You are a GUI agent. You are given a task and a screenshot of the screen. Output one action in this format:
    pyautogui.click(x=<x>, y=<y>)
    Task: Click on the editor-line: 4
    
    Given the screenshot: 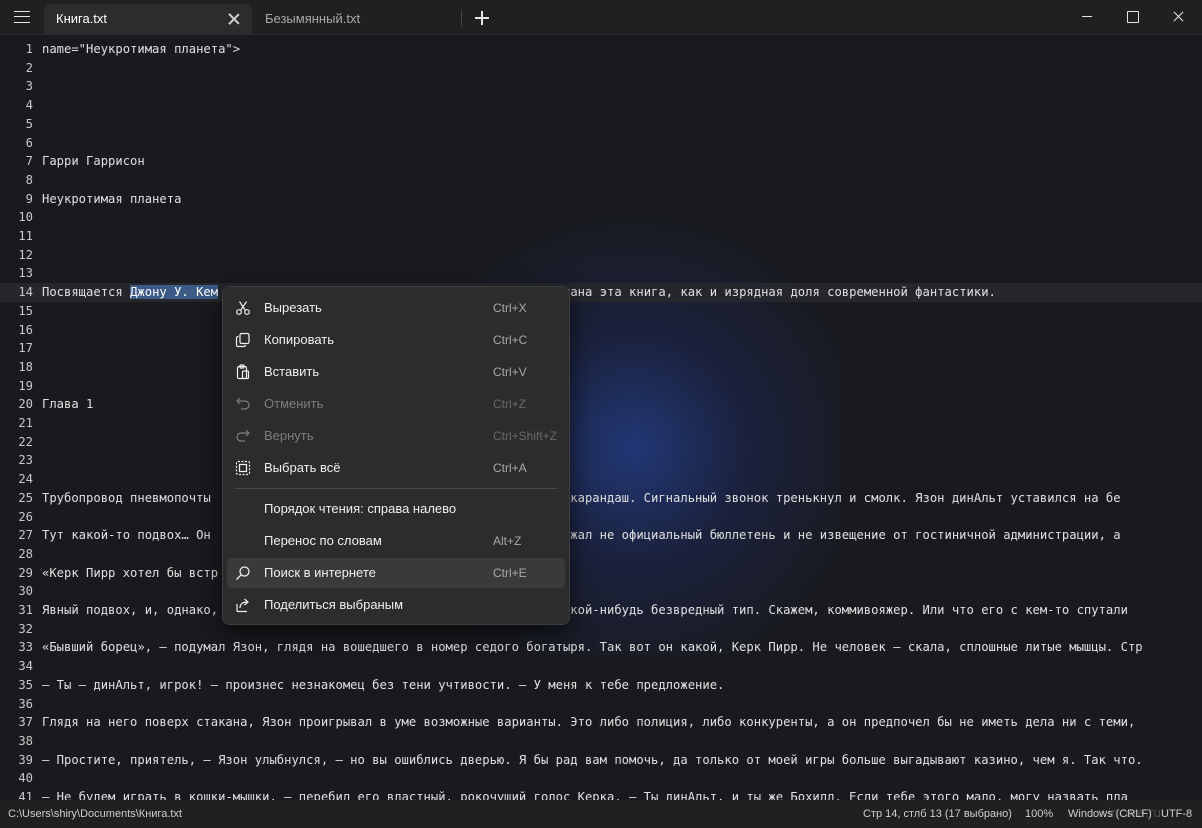 What is the action you would take?
    pyautogui.click(x=601, y=105)
    